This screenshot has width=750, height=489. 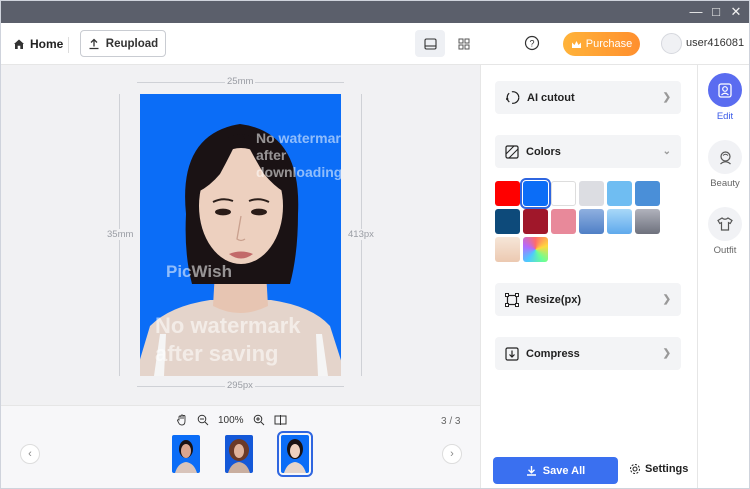 I want to click on title-bar: — □ ✕, so click(x=375, y=12).